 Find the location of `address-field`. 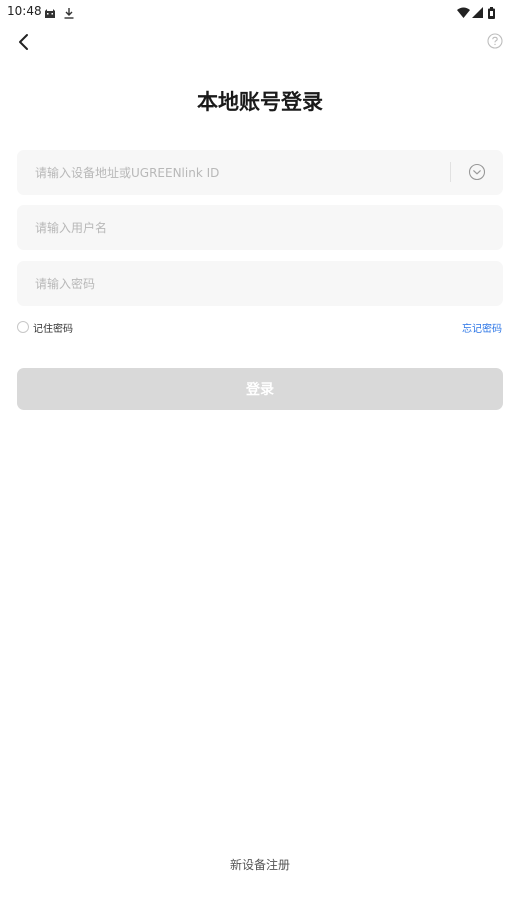

address-field is located at coordinates (260, 172).